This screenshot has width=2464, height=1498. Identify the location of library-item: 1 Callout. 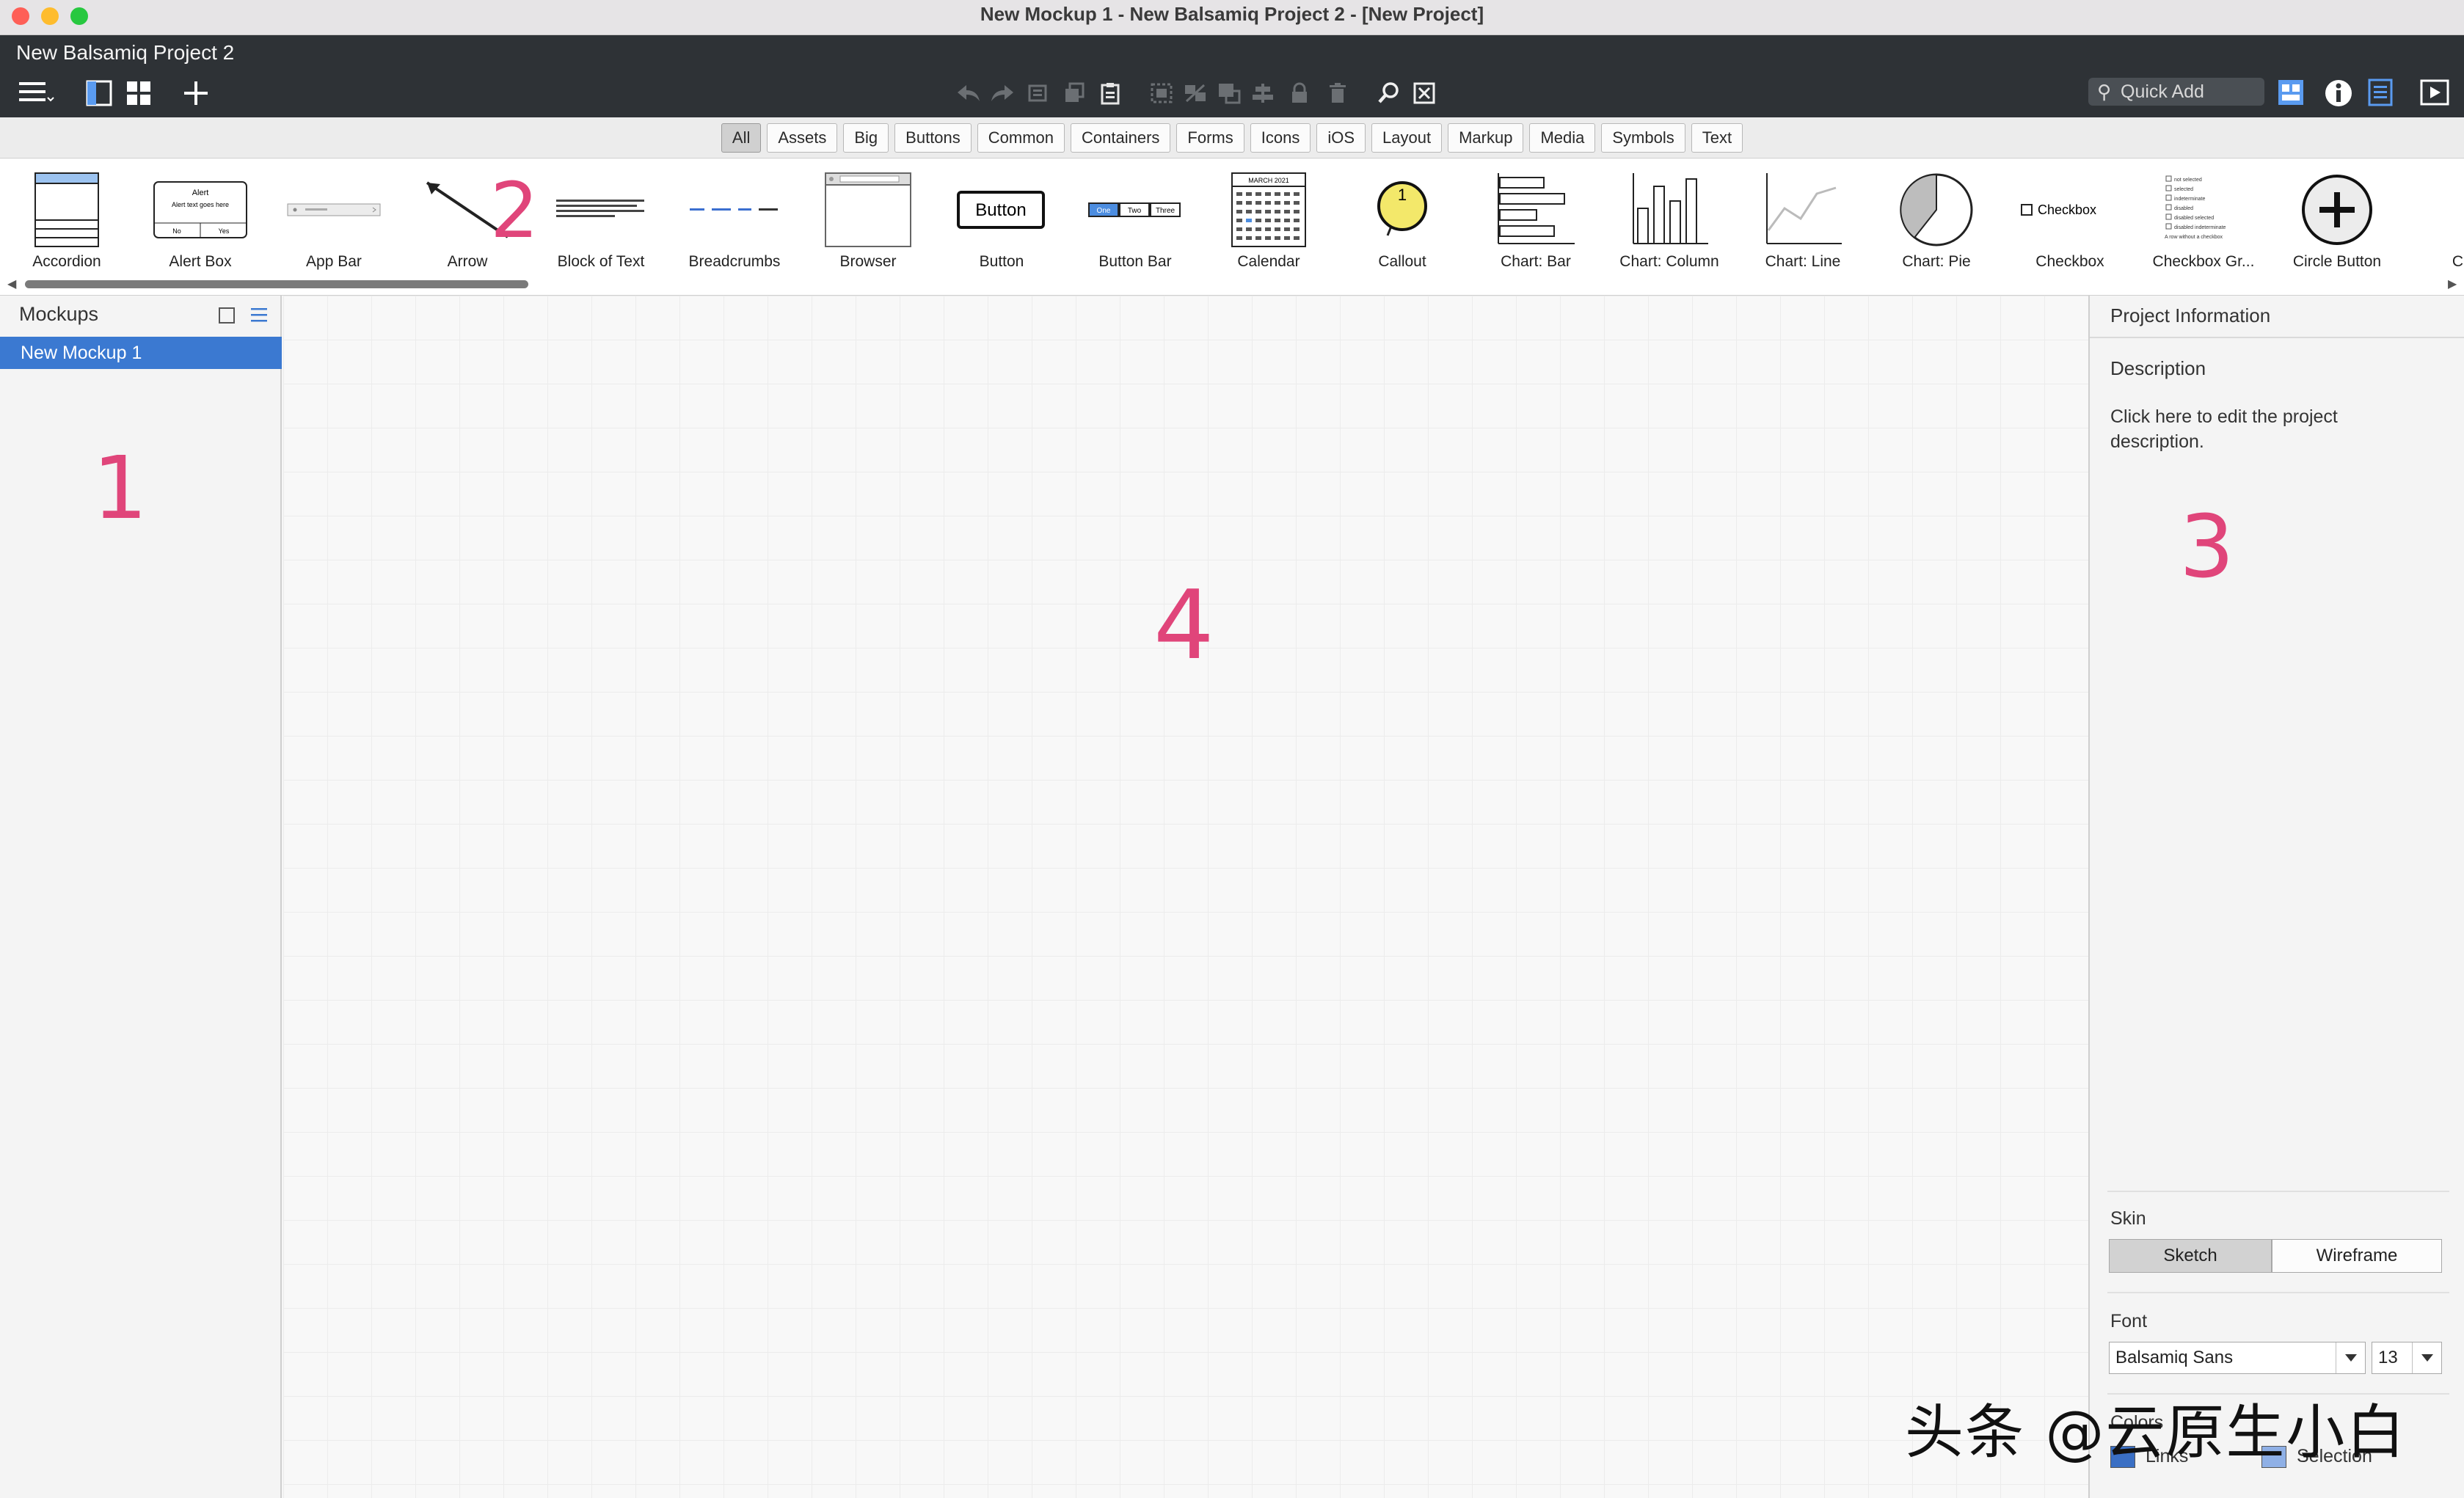
(1402, 221).